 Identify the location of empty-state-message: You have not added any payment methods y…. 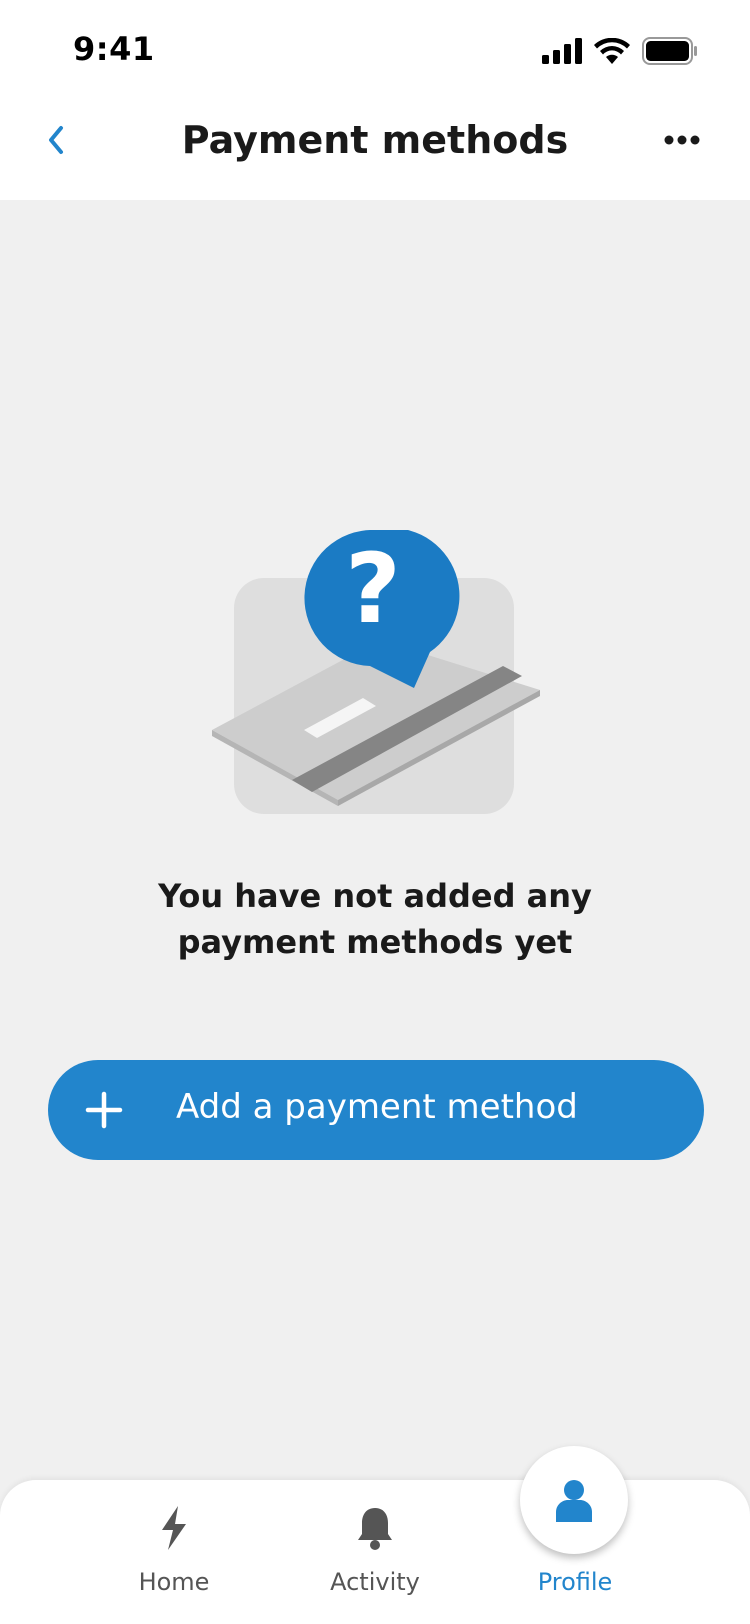
(375, 919).